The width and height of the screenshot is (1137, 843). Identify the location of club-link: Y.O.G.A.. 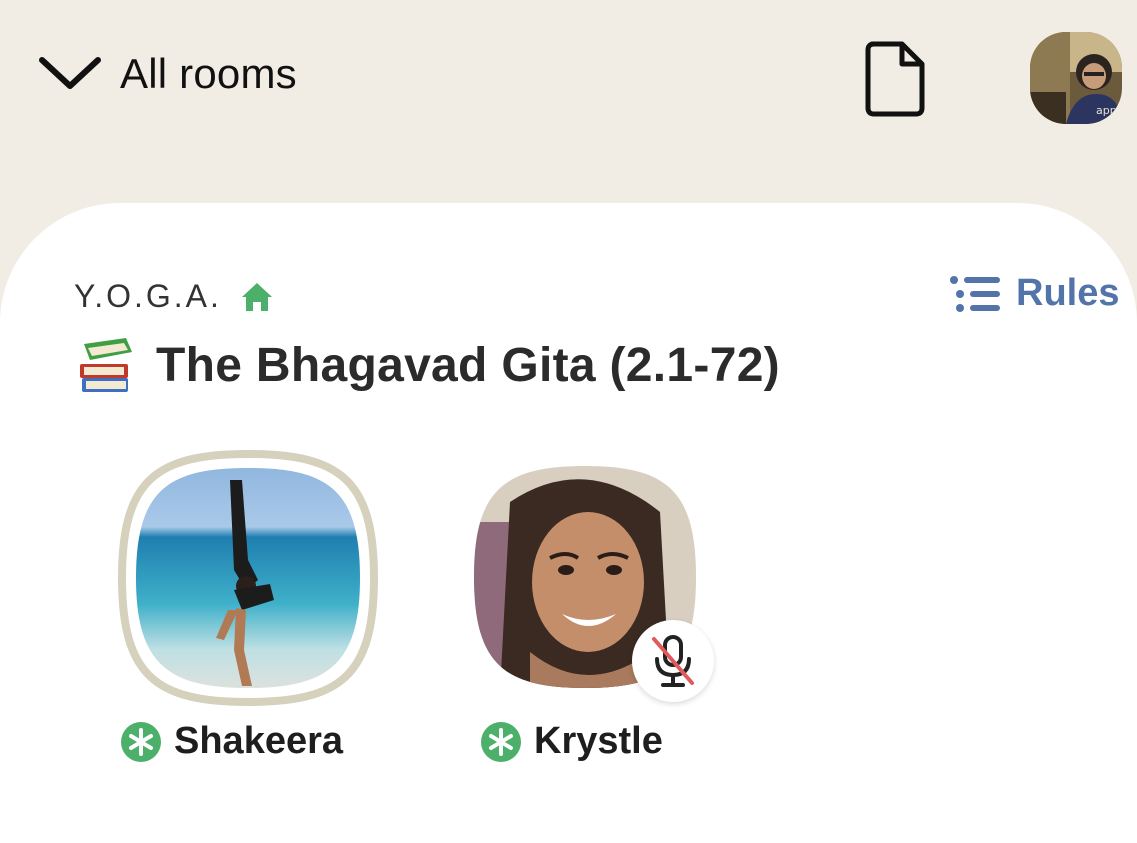
(174, 296).